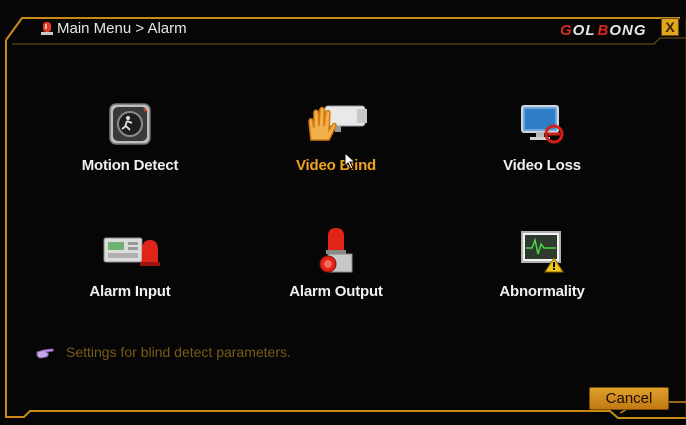 The width and height of the screenshot is (686, 425). What do you see at coordinates (130, 291) in the screenshot?
I see `menu-item-label: Alarm Input` at bounding box center [130, 291].